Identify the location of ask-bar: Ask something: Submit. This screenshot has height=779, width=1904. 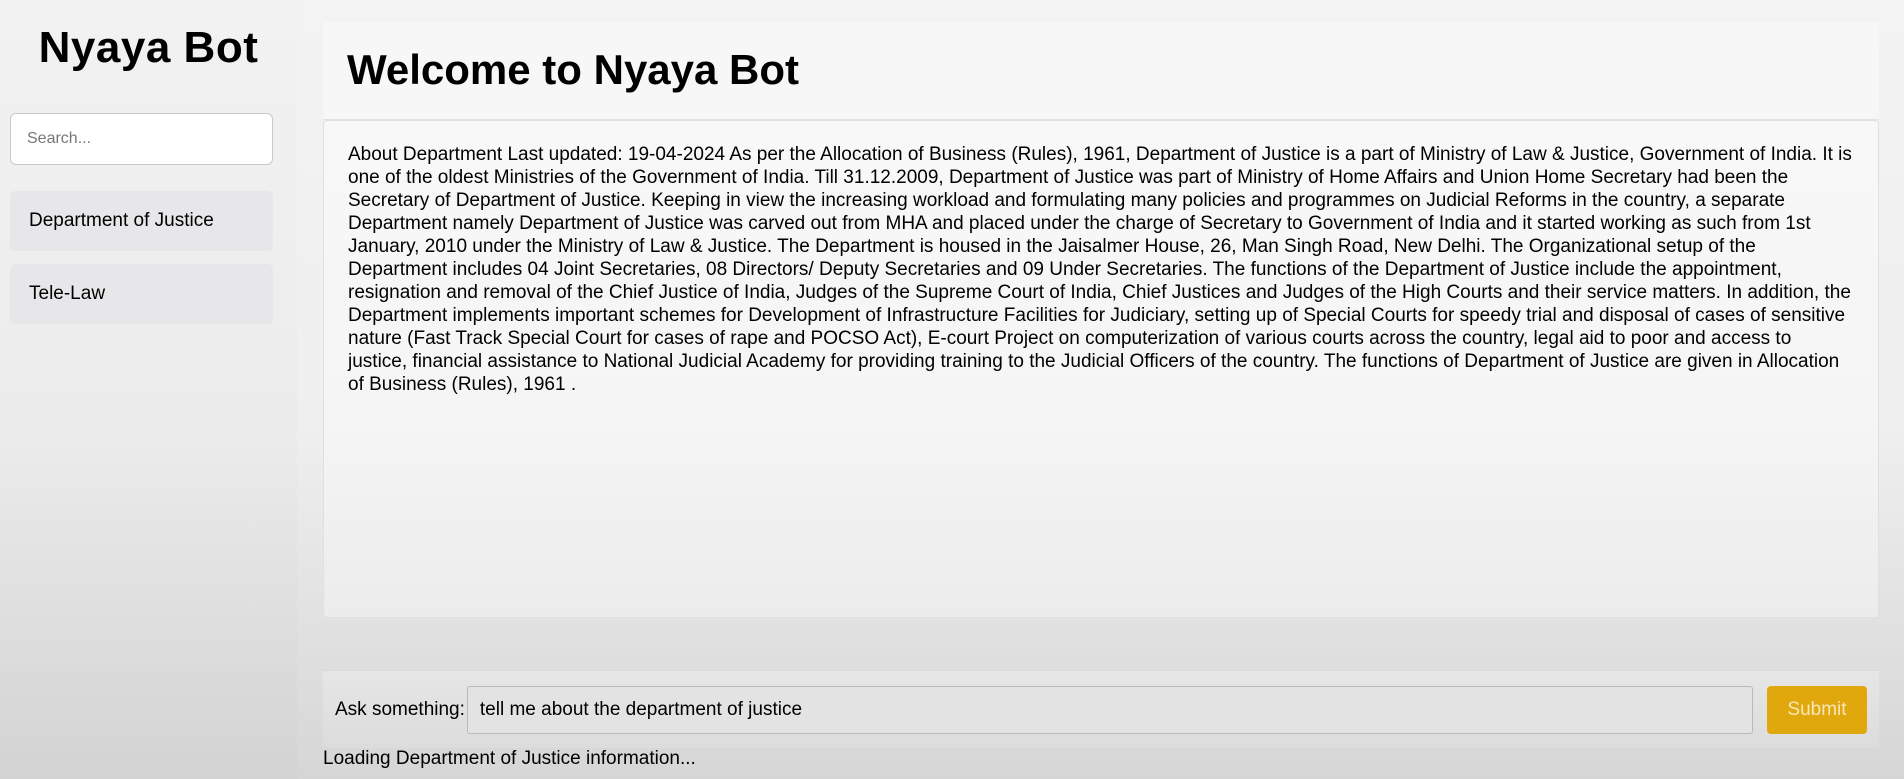
(1101, 709).